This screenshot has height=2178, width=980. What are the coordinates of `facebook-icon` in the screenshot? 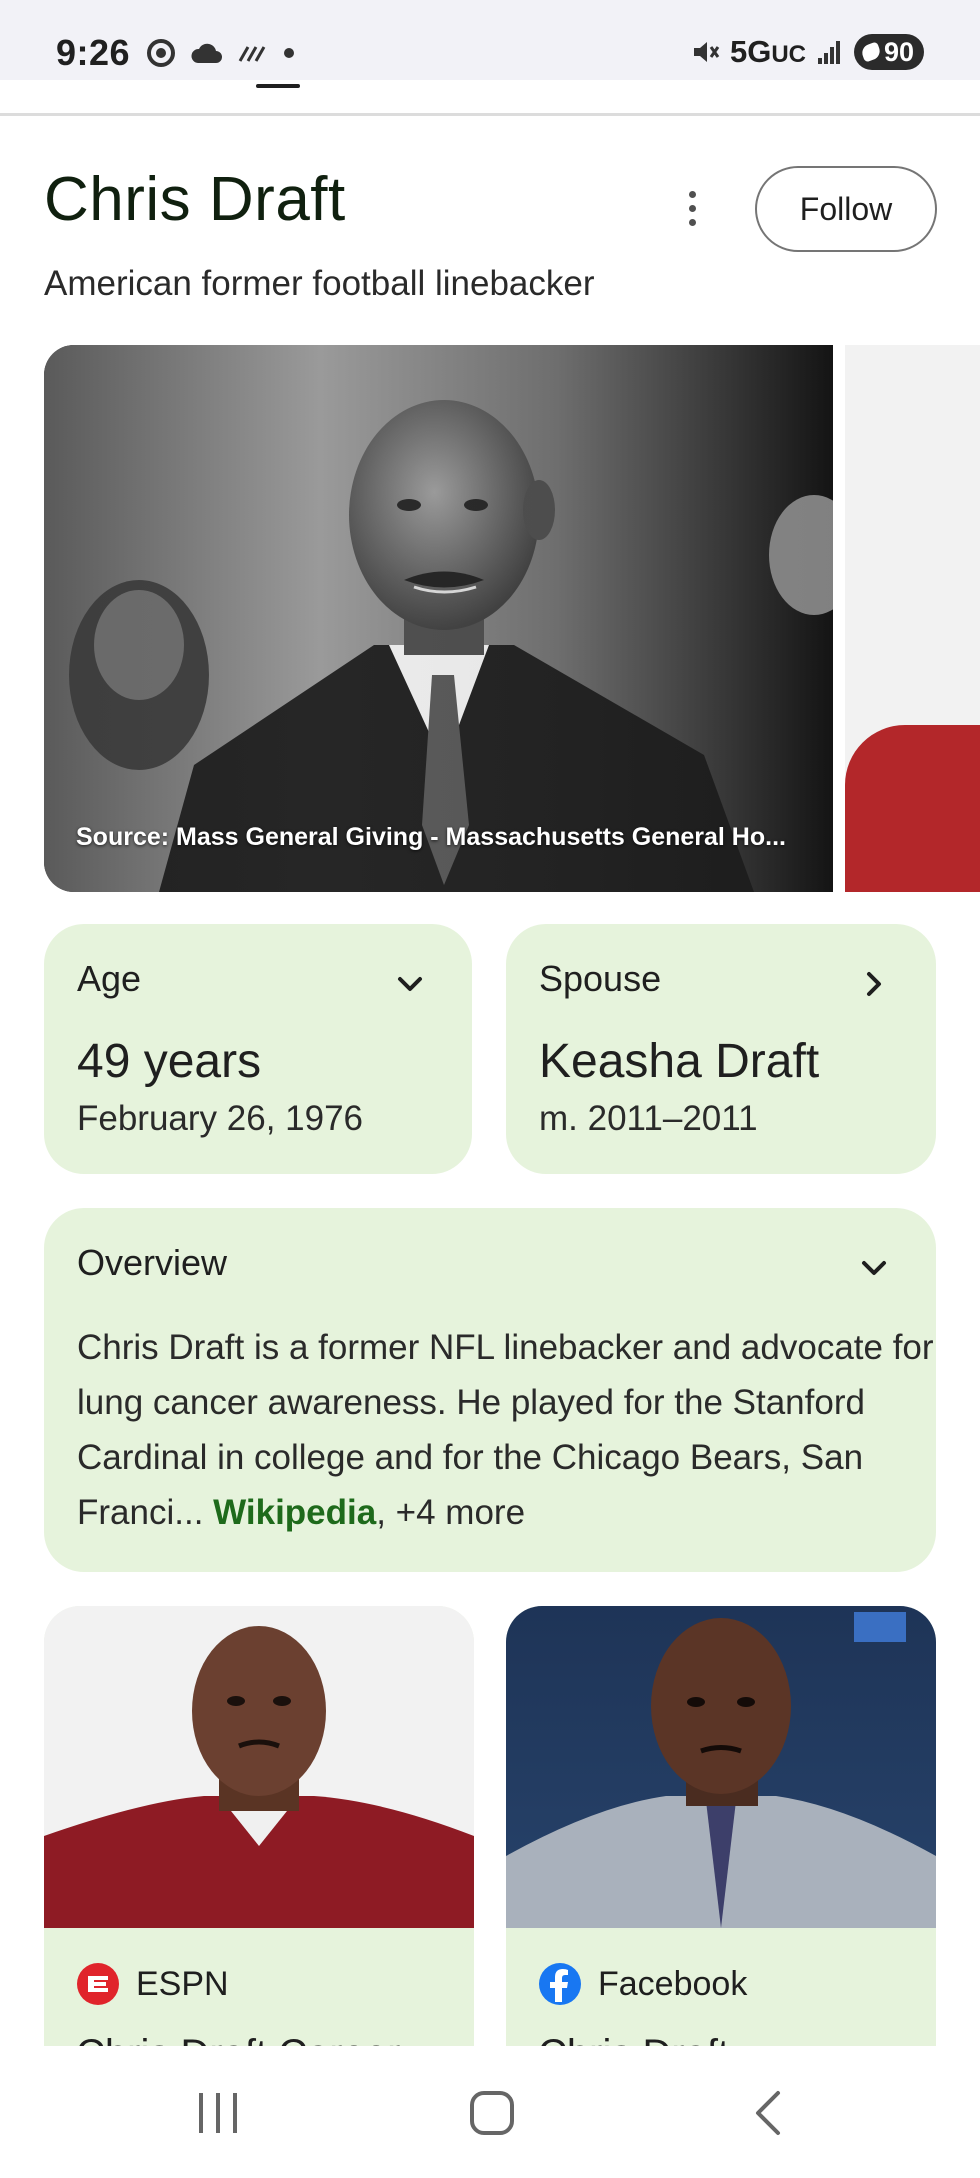 It's located at (560, 1984).